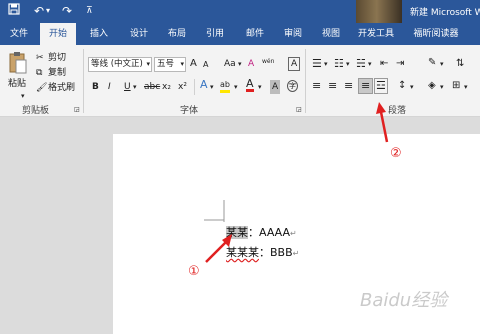 Image resolution: width=480 pixels, height=334 pixels. I want to click on annotation-one: ①, so click(194, 271).